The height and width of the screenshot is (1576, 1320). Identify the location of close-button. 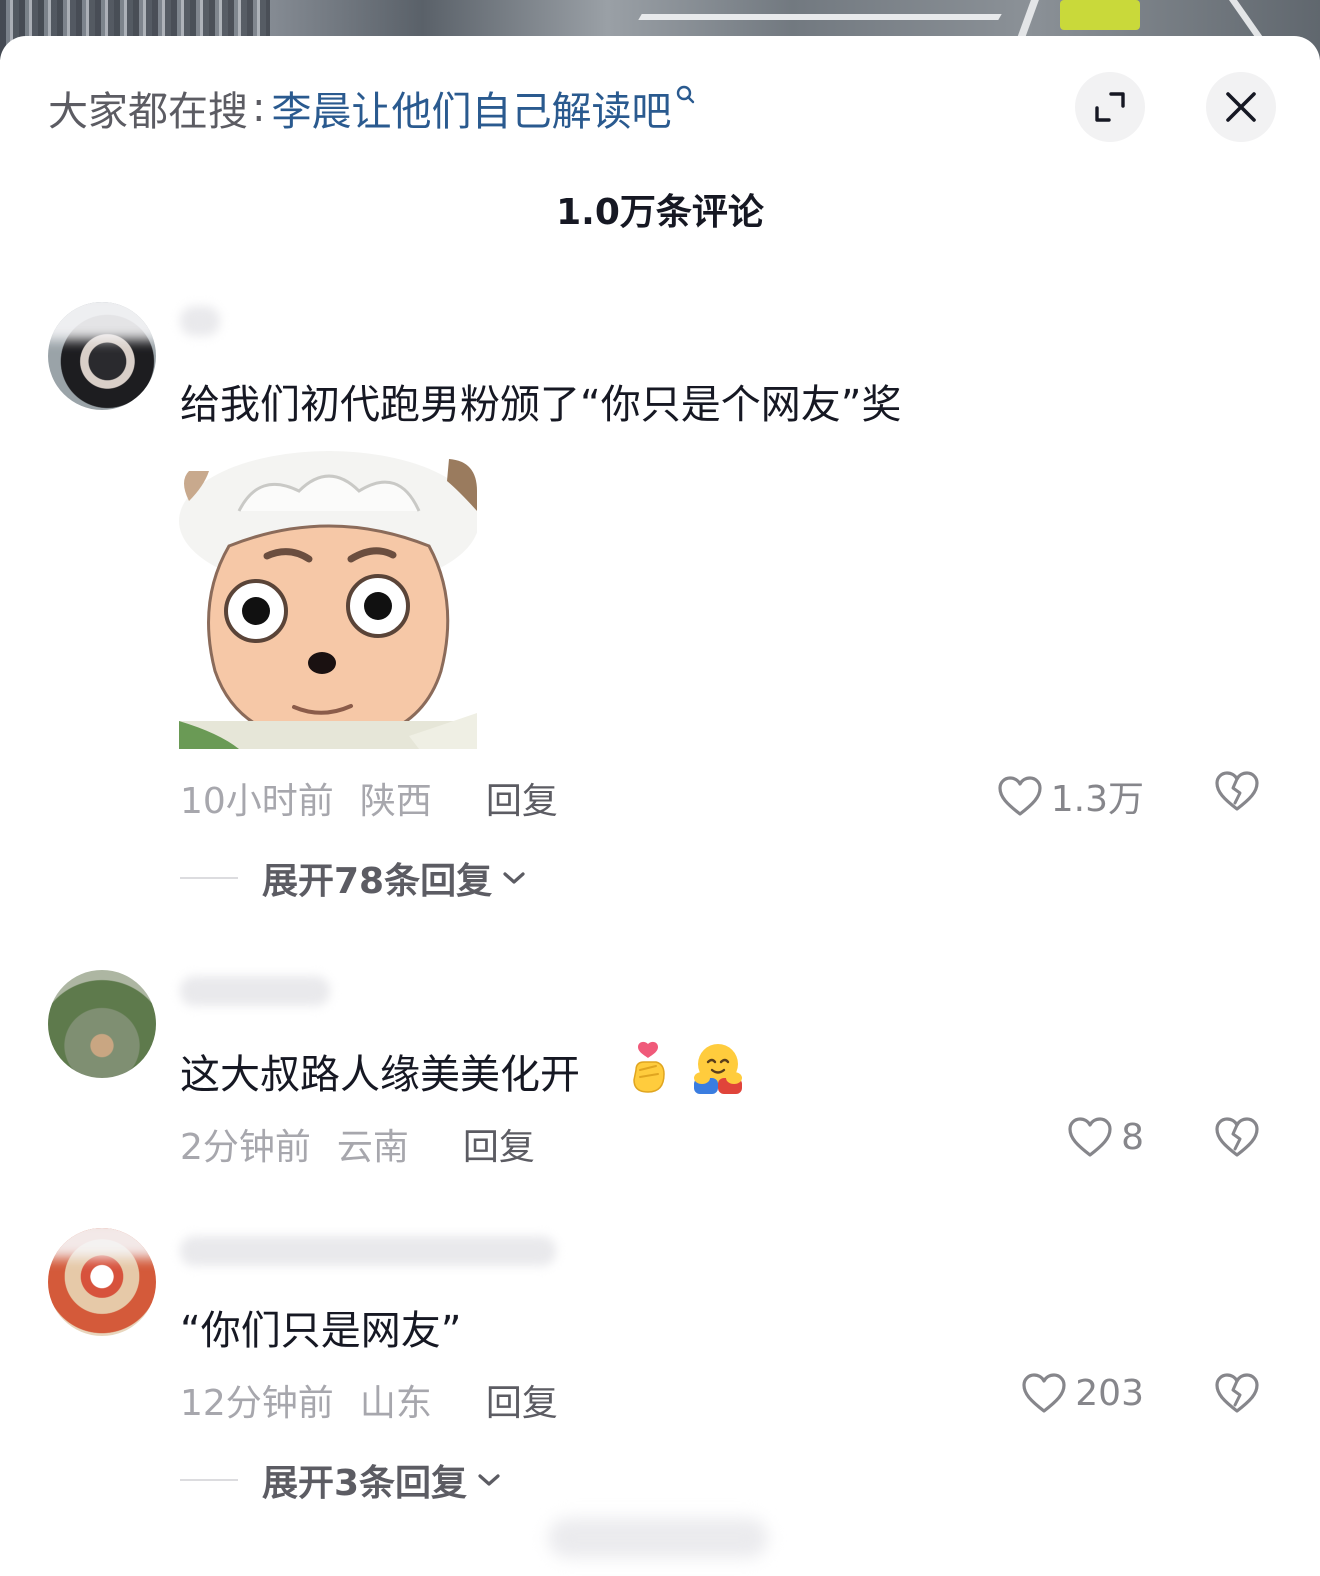
(1241, 107).